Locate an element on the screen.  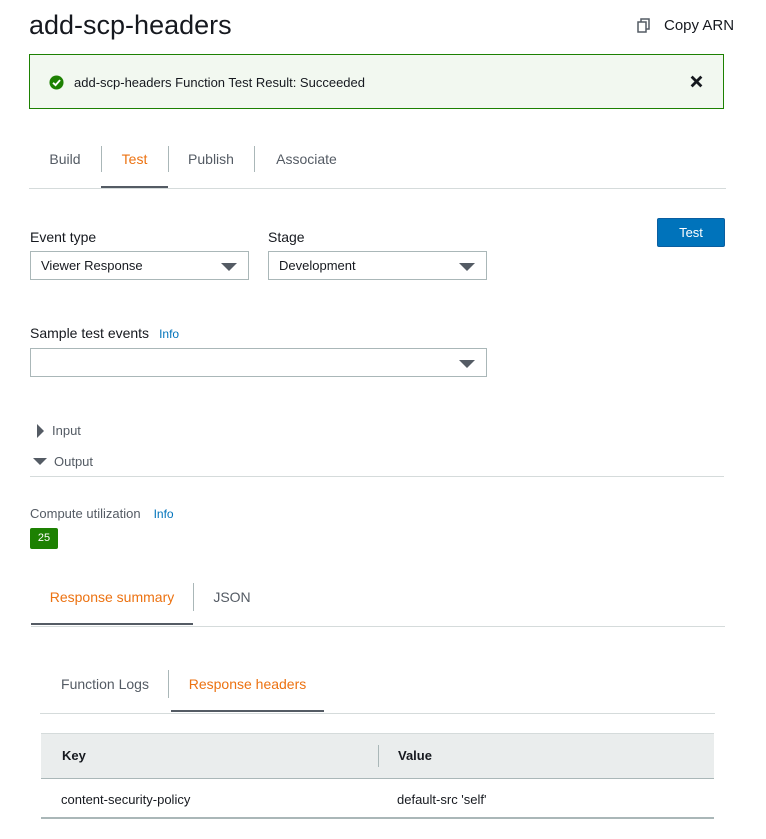
compute-info-link: Info is located at coordinates (164, 514).